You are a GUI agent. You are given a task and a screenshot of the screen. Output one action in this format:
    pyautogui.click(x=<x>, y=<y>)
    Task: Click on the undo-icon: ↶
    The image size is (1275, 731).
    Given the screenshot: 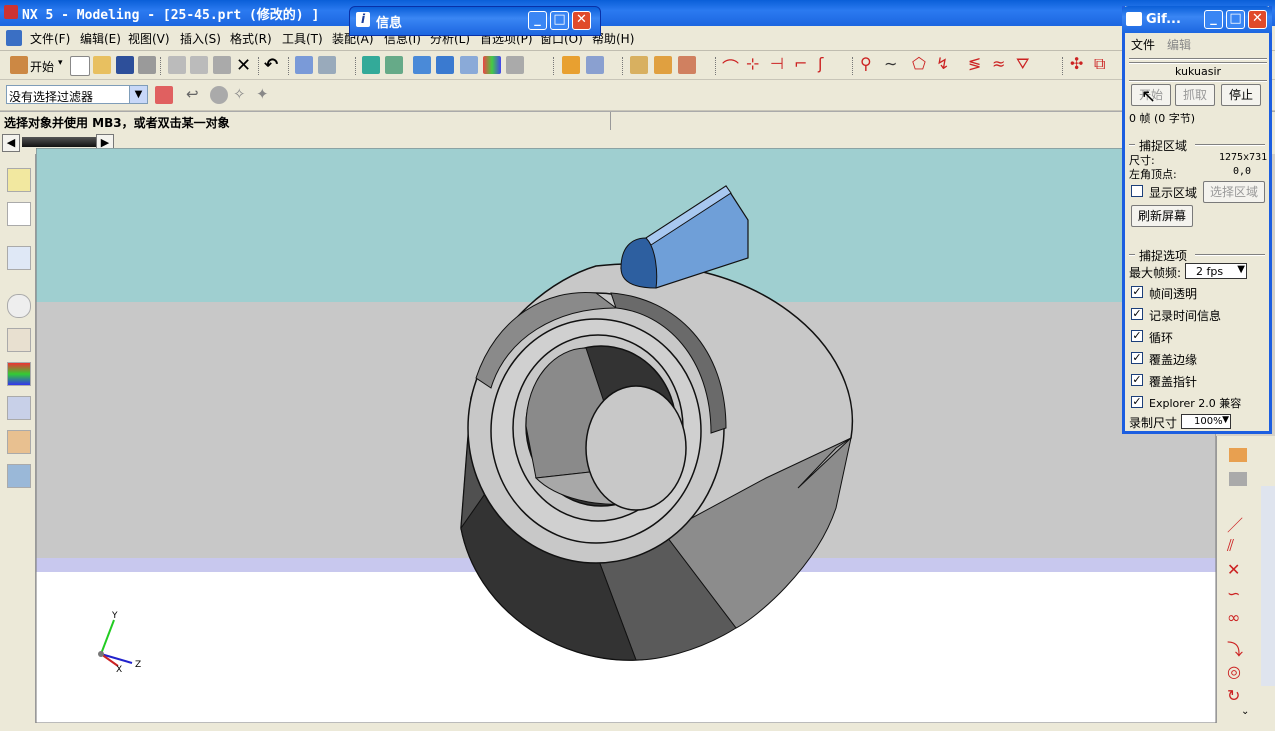 What is the action you would take?
    pyautogui.click(x=271, y=65)
    